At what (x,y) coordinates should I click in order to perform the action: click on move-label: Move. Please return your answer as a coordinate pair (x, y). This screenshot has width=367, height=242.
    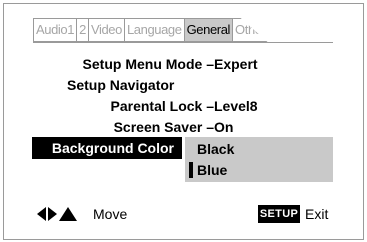
    Looking at the image, I should click on (110, 214).